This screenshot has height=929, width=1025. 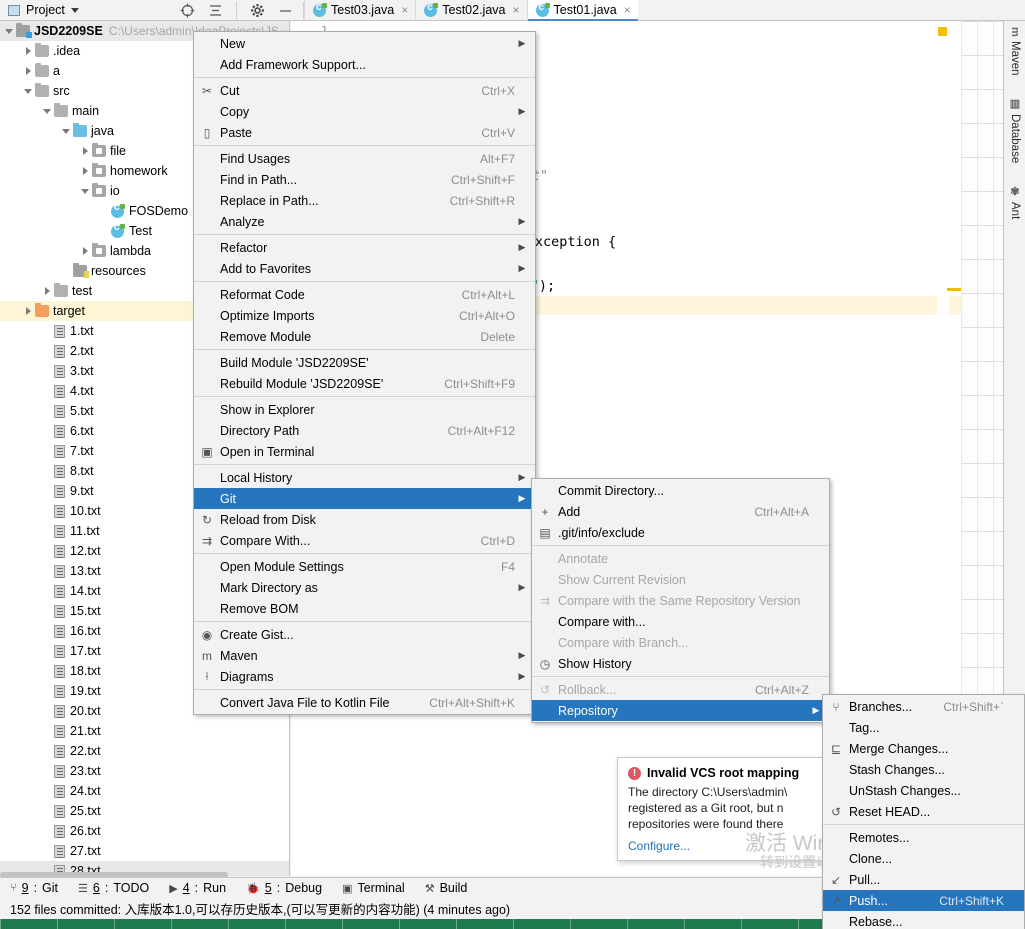 I want to click on tree-node-21-txt: 21.txt, so click(x=144, y=731).